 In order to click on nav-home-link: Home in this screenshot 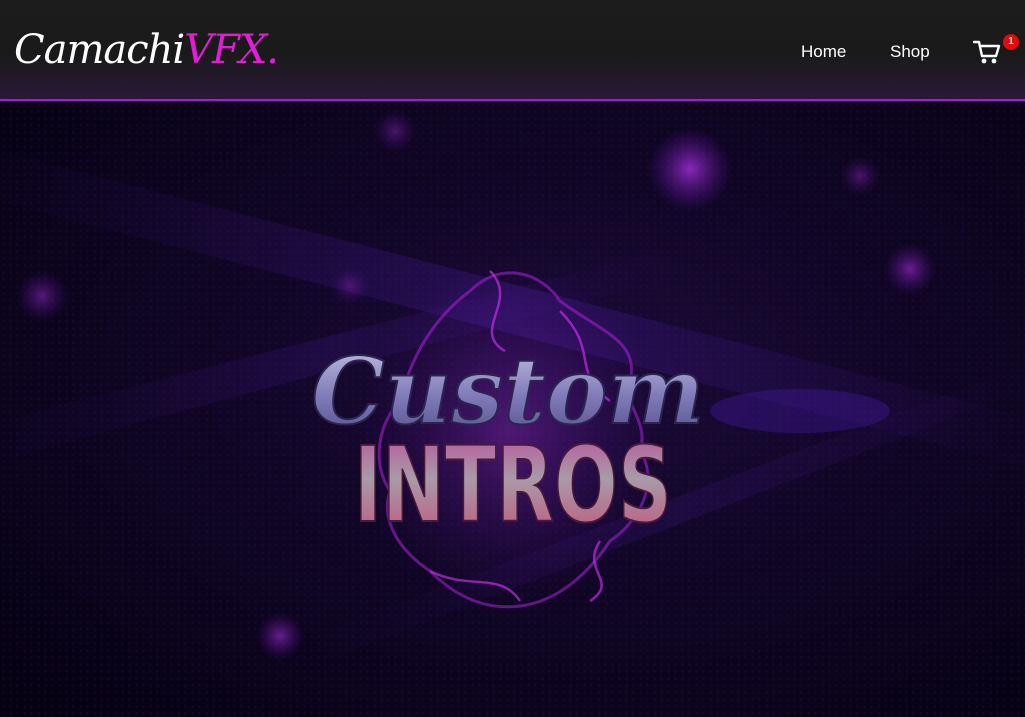, I will do `click(823, 52)`.